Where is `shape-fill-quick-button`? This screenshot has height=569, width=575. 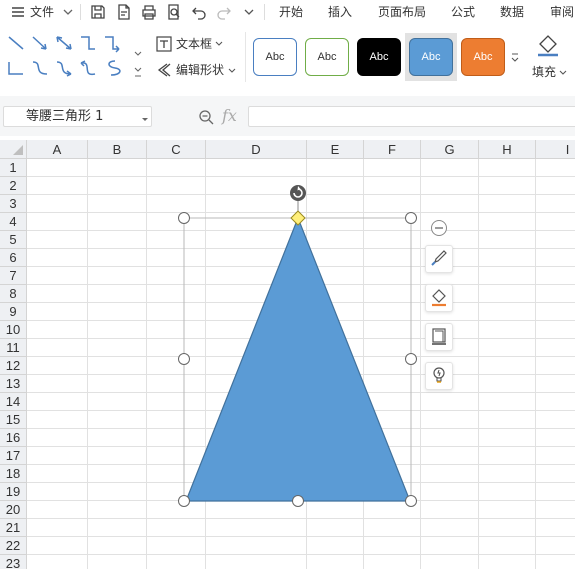
shape-fill-quick-button is located at coordinates (439, 298).